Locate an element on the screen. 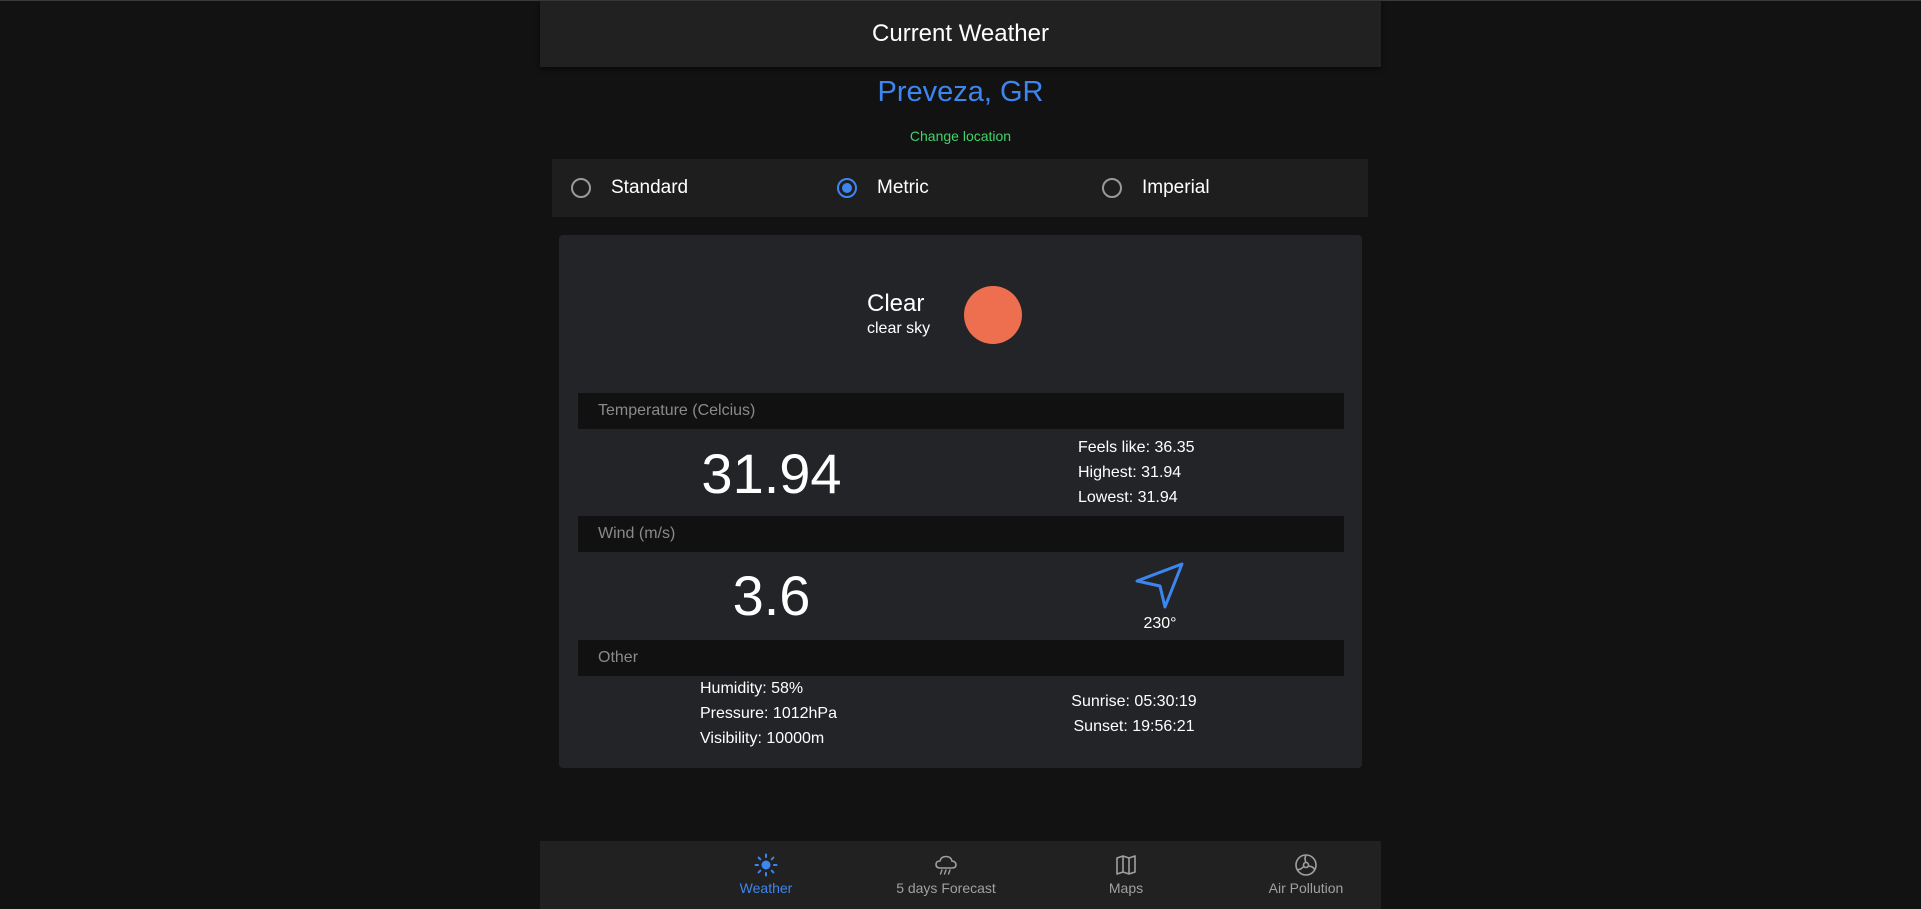 Image resolution: width=1921 pixels, height=909 pixels. highest-temp: Highest: 31.94 is located at coordinates (1130, 472).